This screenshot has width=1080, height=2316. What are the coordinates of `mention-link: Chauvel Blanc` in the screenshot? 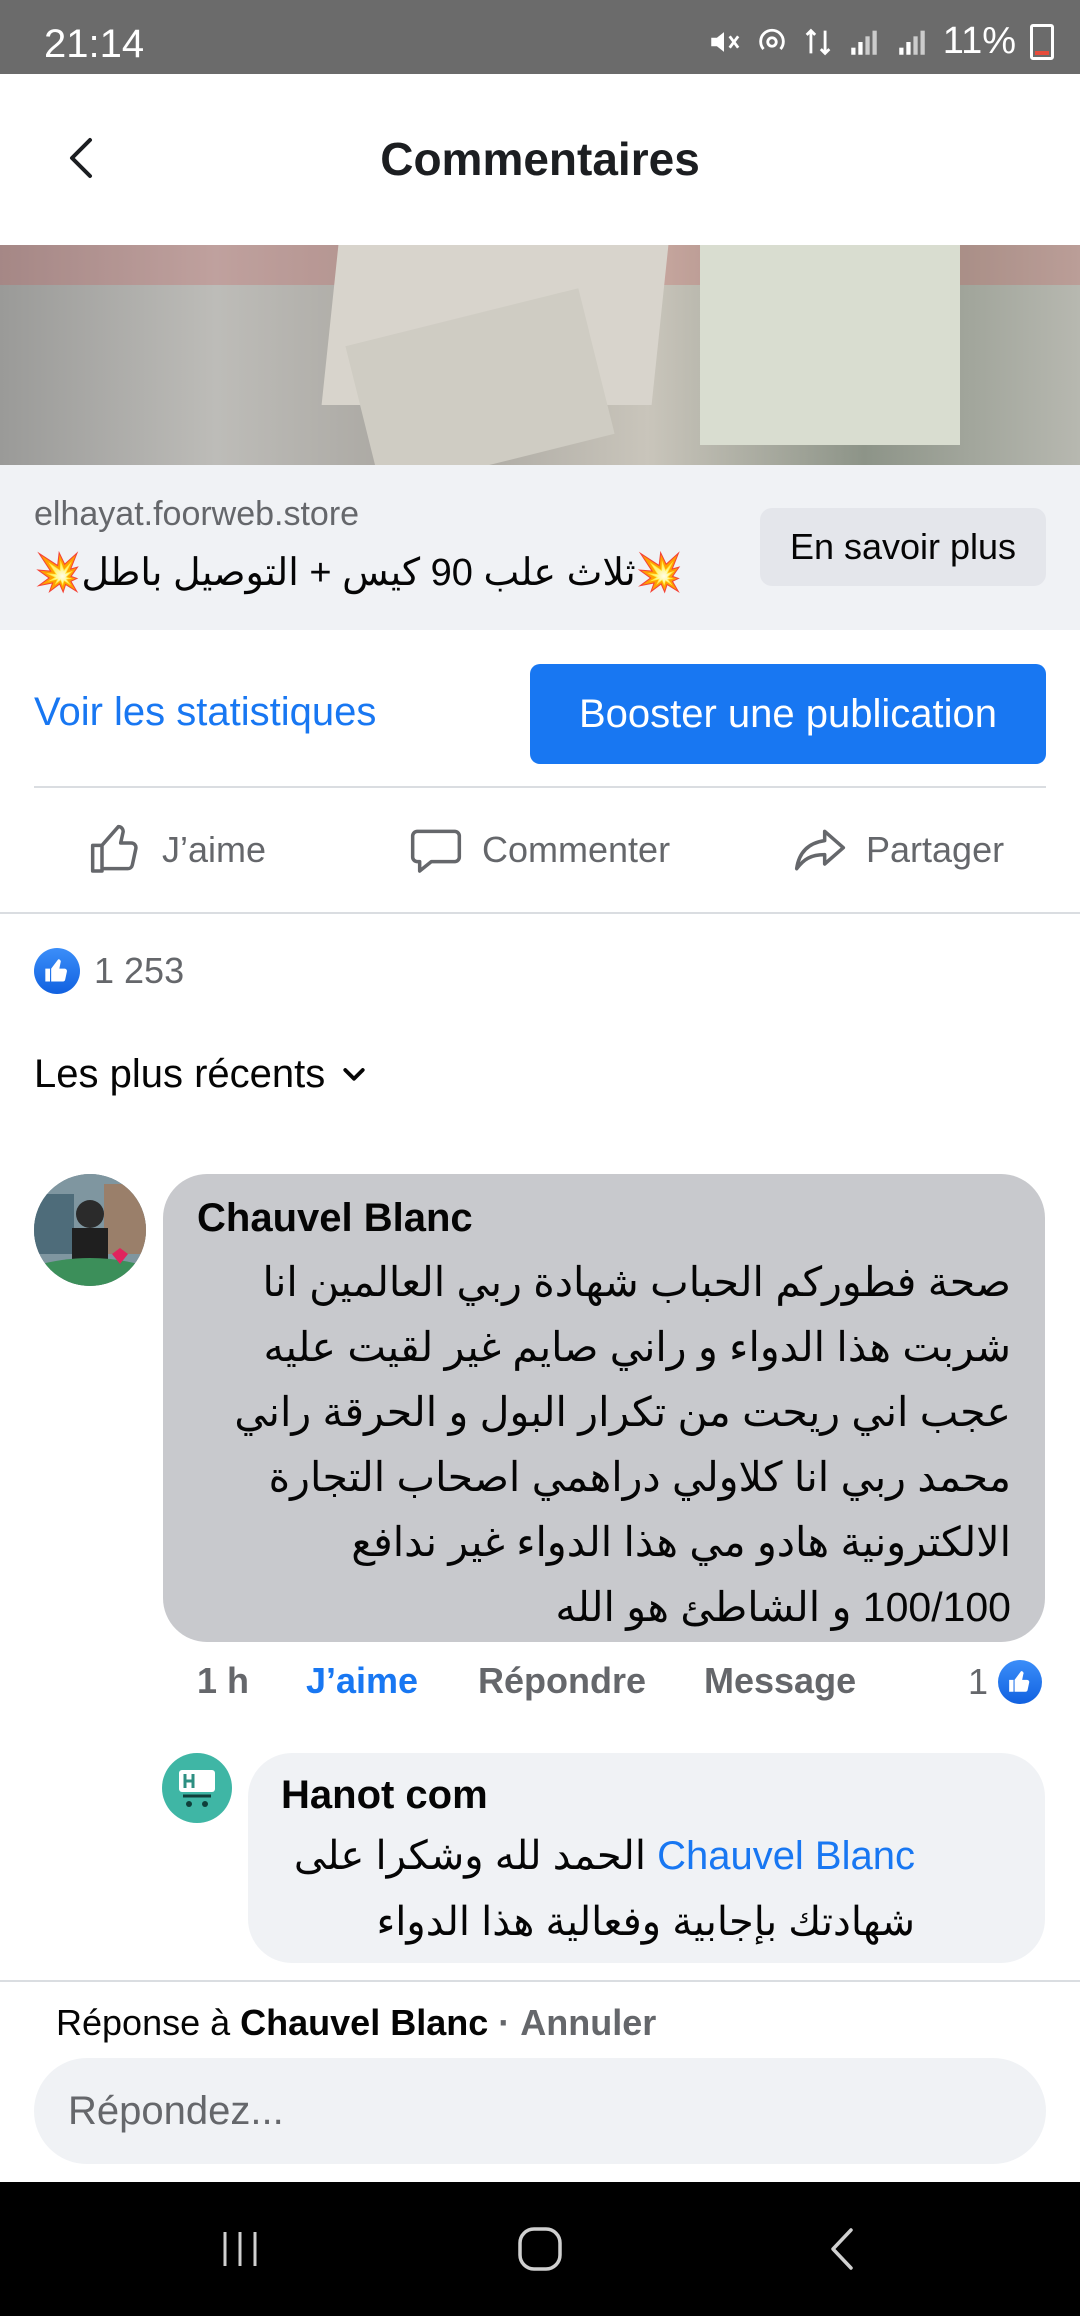 It's located at (786, 1856).